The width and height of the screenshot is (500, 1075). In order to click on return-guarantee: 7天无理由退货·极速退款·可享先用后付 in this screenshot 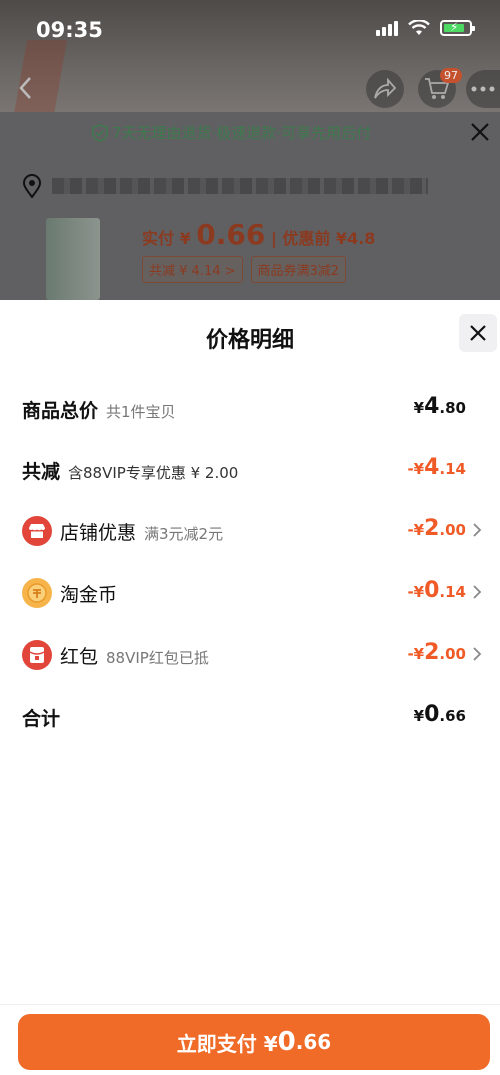, I will do `click(231, 132)`.